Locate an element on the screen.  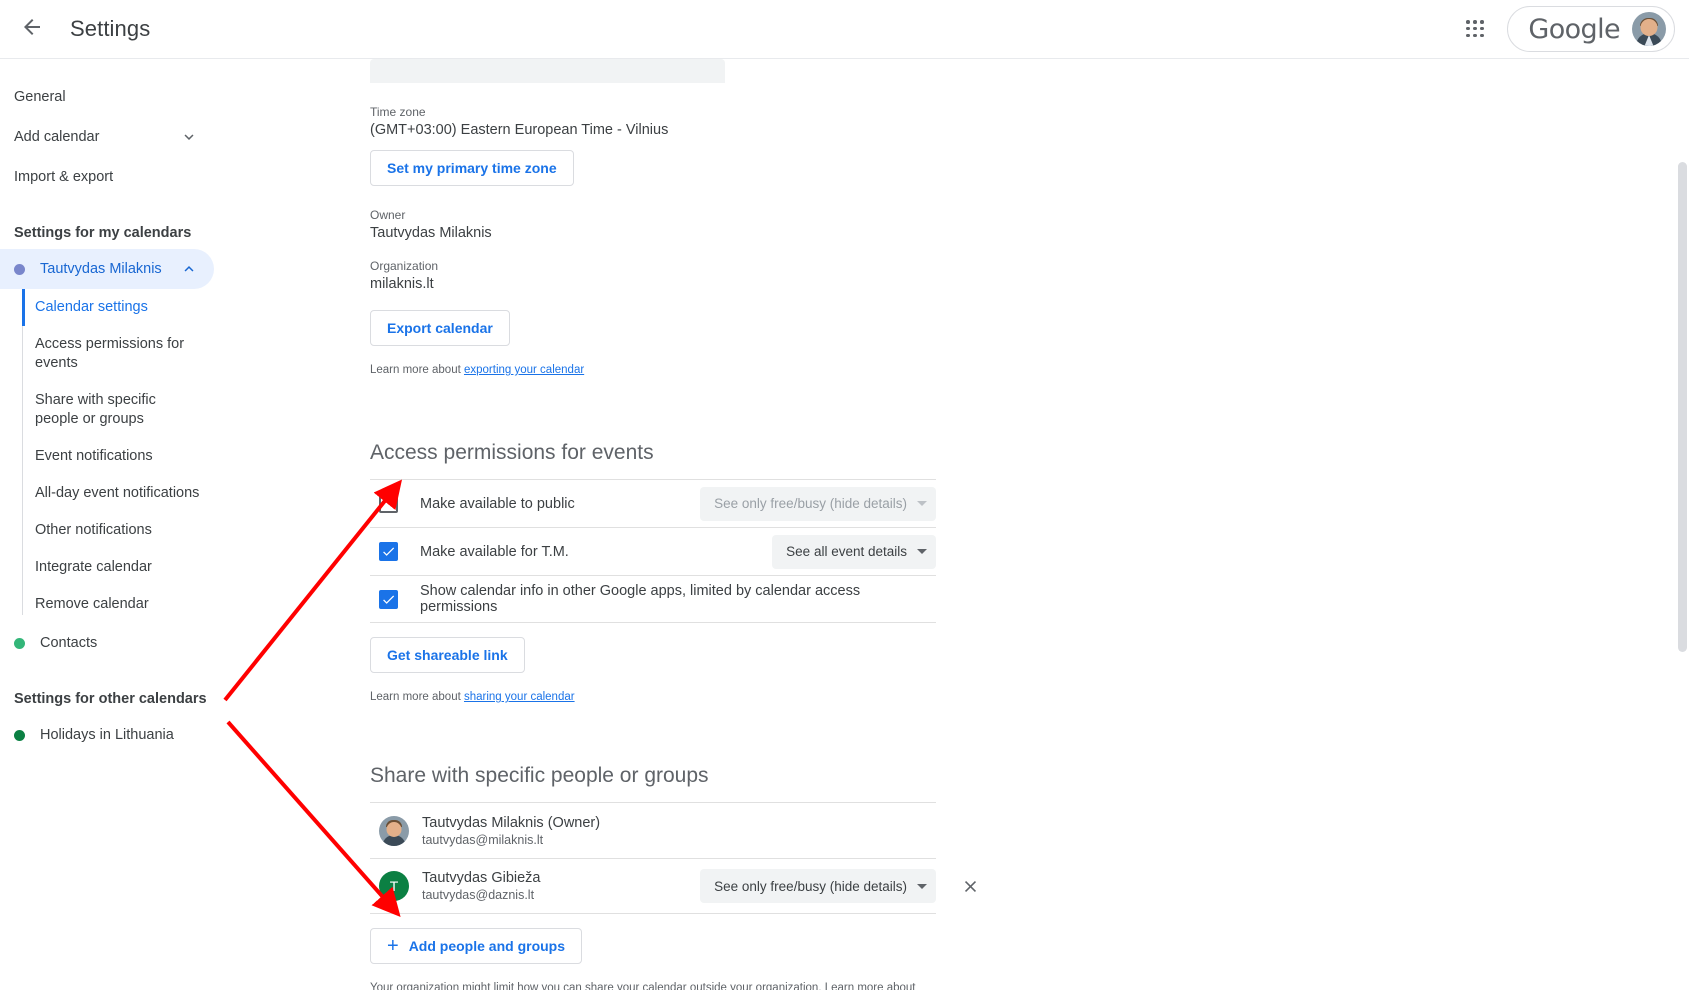
public-visibility-dropdown: See only free/busy (hide details) is located at coordinates (818, 503).